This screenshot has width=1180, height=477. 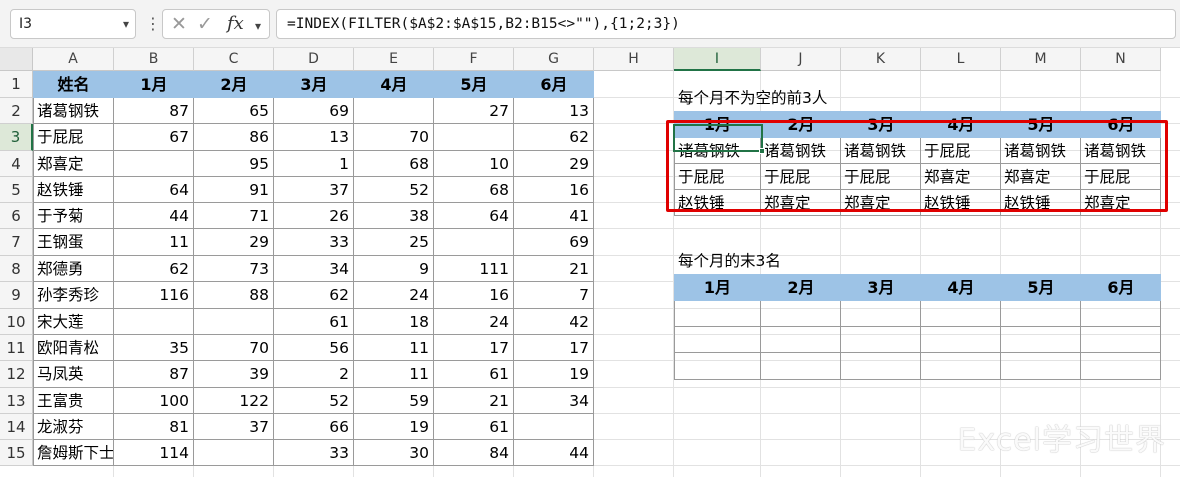 What do you see at coordinates (394, 59) in the screenshot?
I see `column-header-E: E` at bounding box center [394, 59].